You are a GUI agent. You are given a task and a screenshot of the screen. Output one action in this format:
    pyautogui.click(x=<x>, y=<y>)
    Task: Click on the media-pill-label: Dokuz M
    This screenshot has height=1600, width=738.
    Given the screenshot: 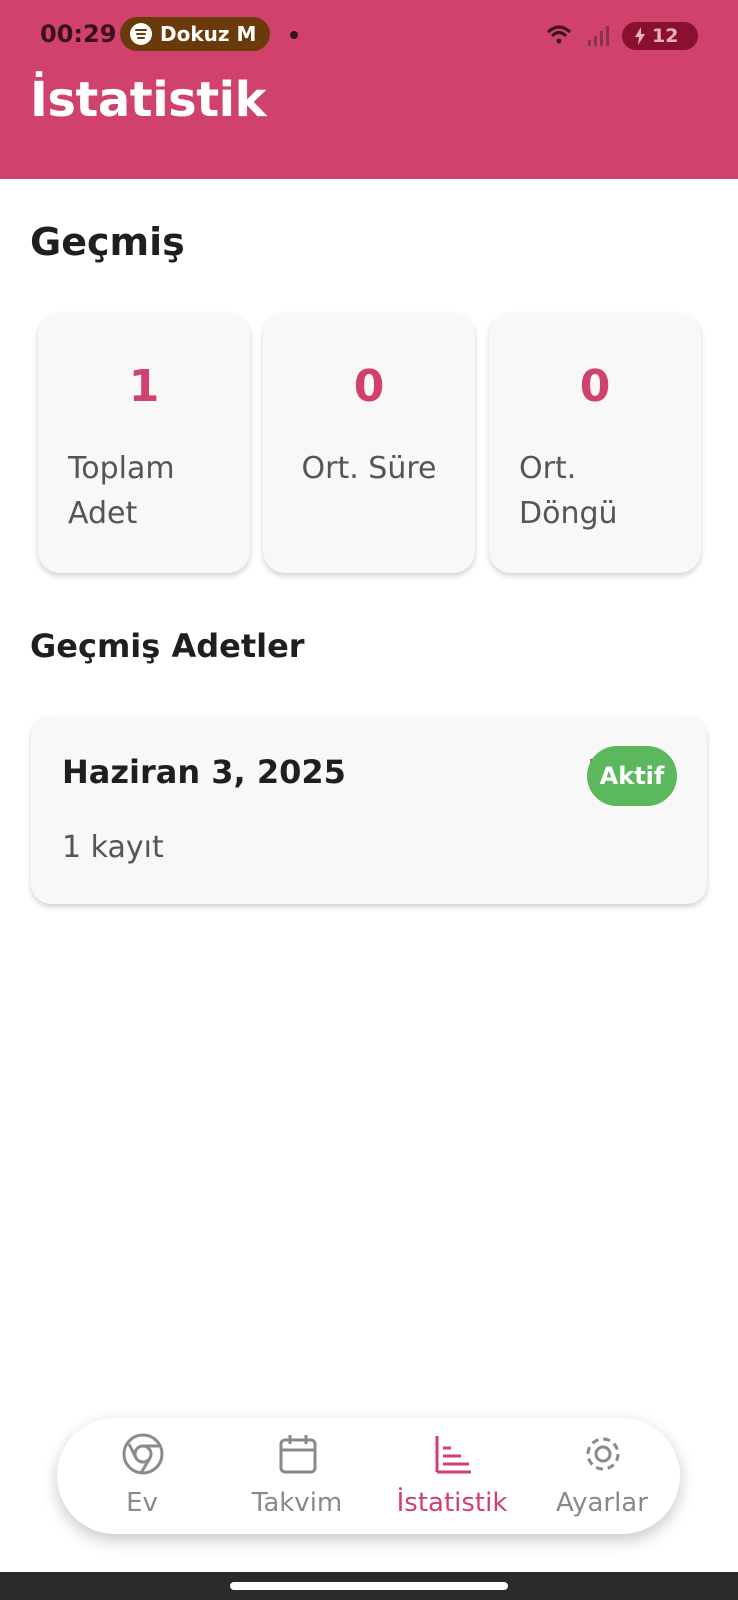 What is the action you would take?
    pyautogui.click(x=208, y=34)
    